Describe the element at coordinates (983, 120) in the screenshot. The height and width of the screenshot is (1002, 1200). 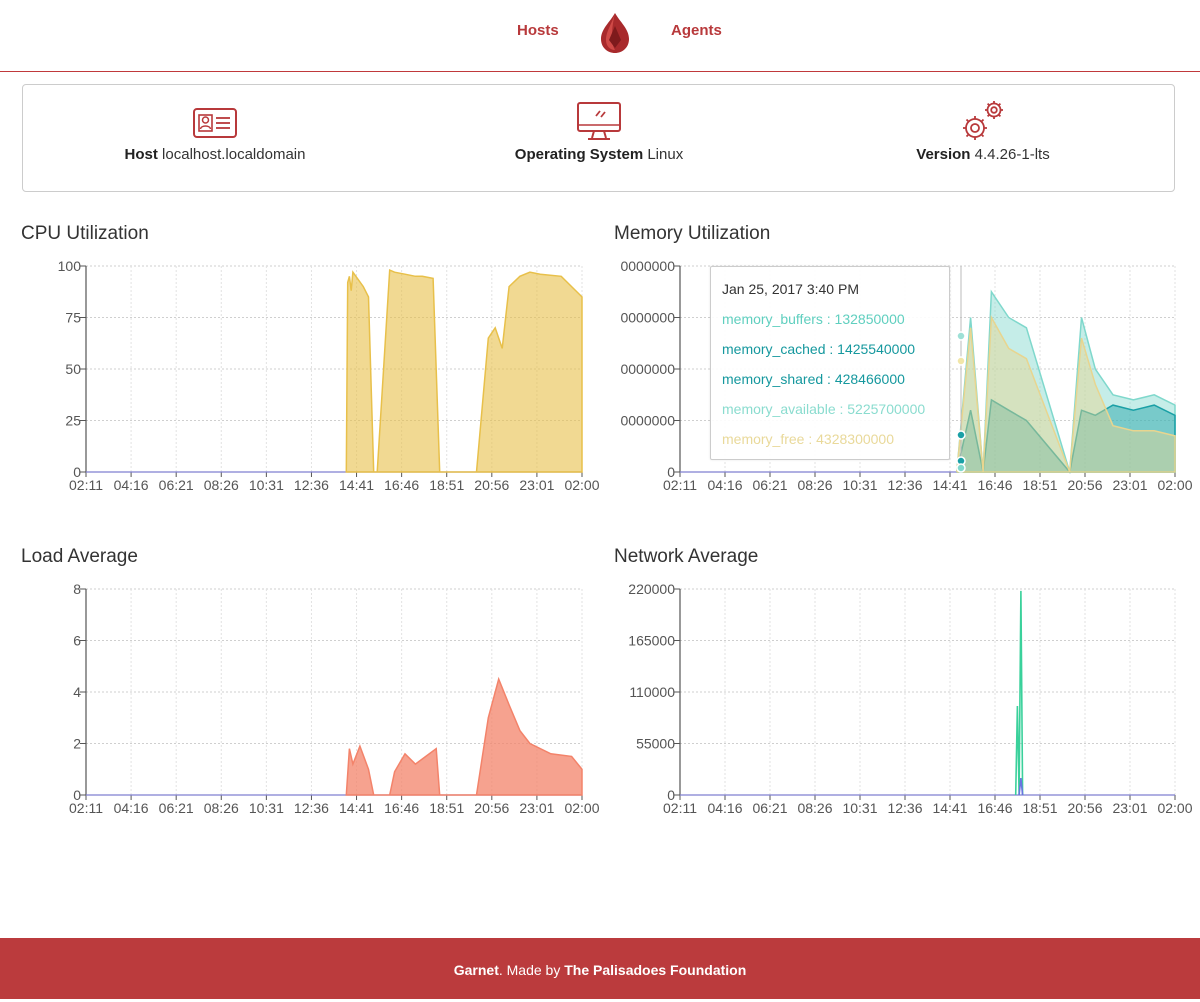
I see `gears-icon` at that location.